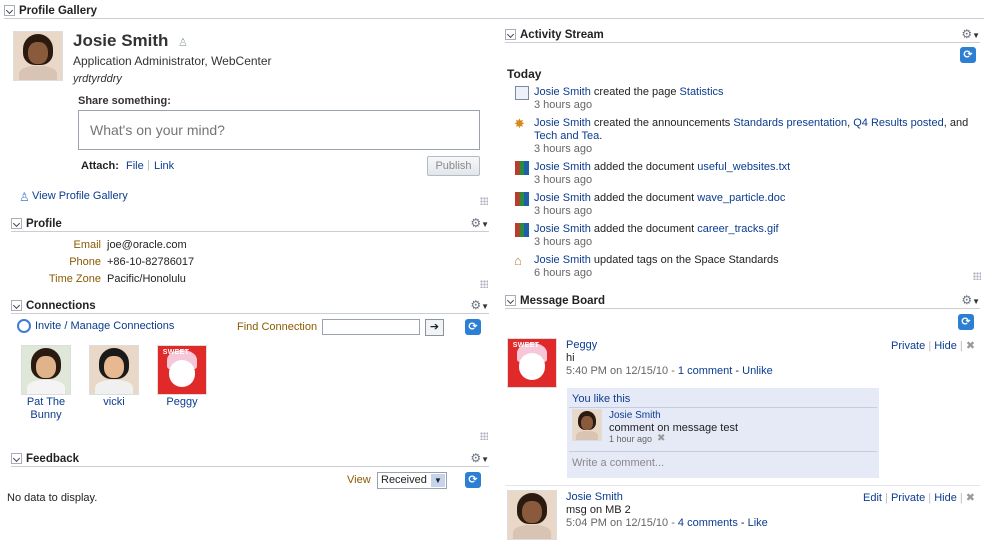 The image size is (987, 554). I want to click on chevron-down-icon: ▼, so click(438, 480).